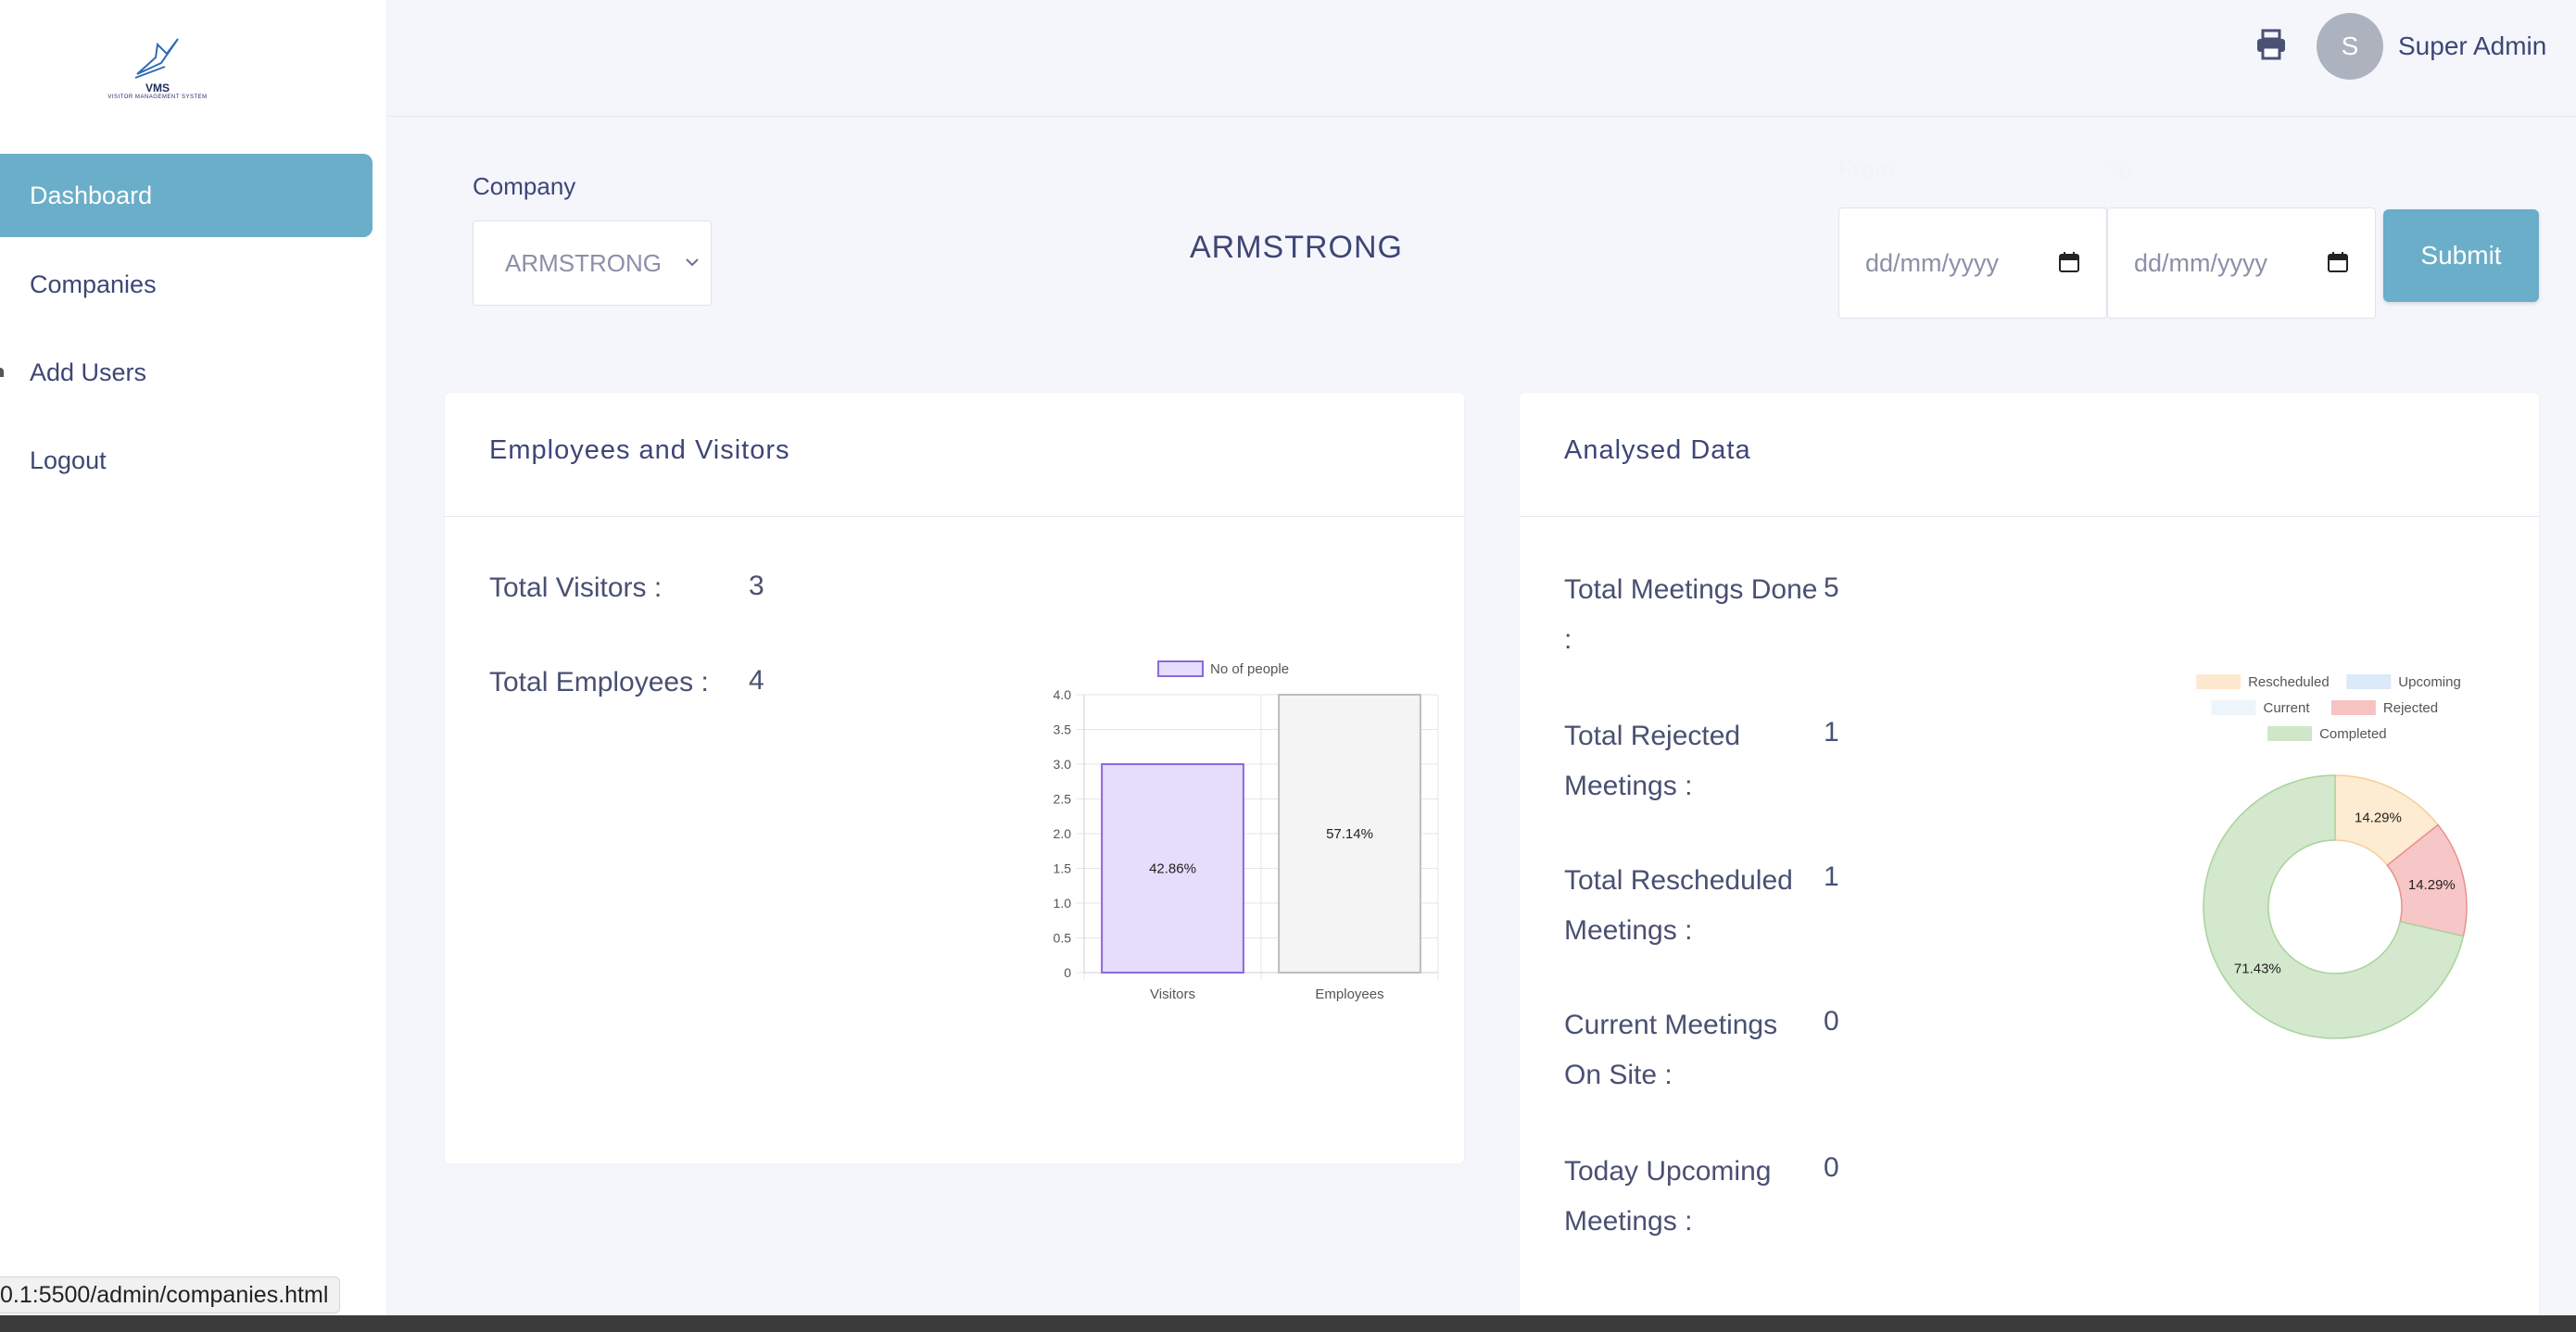 The image size is (2576, 1332). What do you see at coordinates (576, 587) in the screenshot?
I see `total-visitors-label: Total Visitors :` at bounding box center [576, 587].